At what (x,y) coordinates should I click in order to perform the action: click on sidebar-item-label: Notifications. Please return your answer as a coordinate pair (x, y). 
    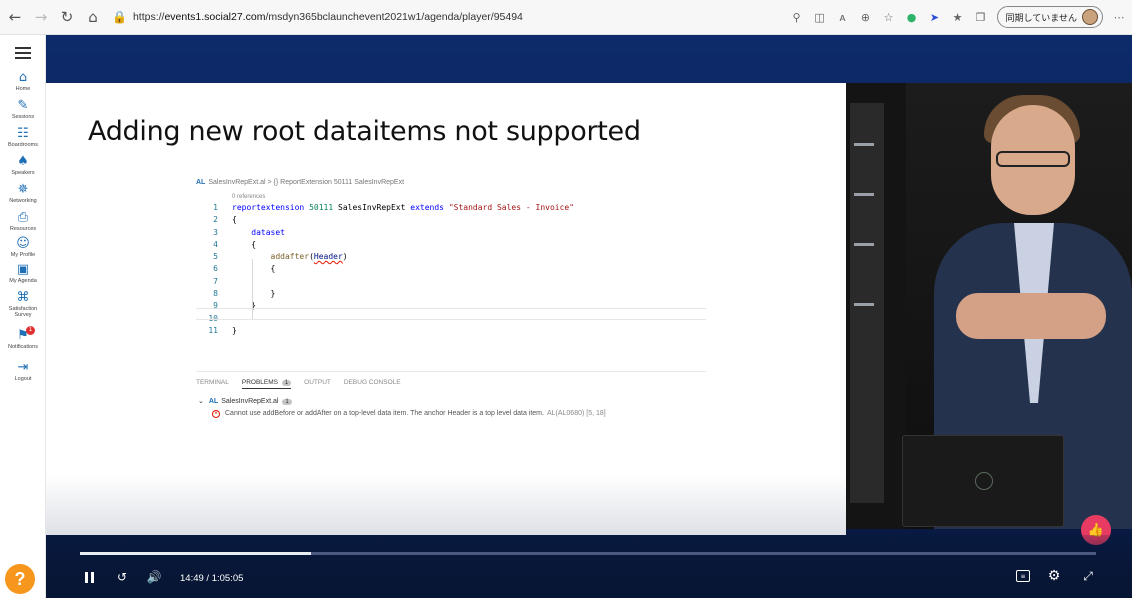
    Looking at the image, I should click on (23, 347).